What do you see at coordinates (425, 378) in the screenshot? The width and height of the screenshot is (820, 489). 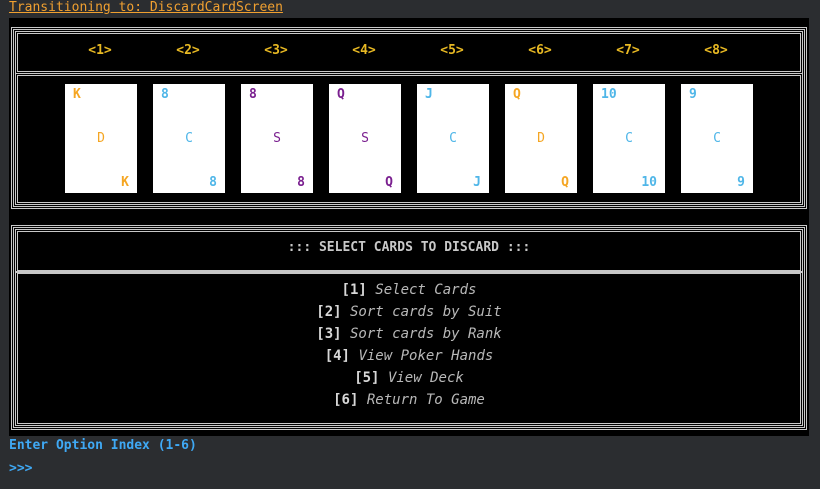 I see `menu-option-label: View Deck` at bounding box center [425, 378].